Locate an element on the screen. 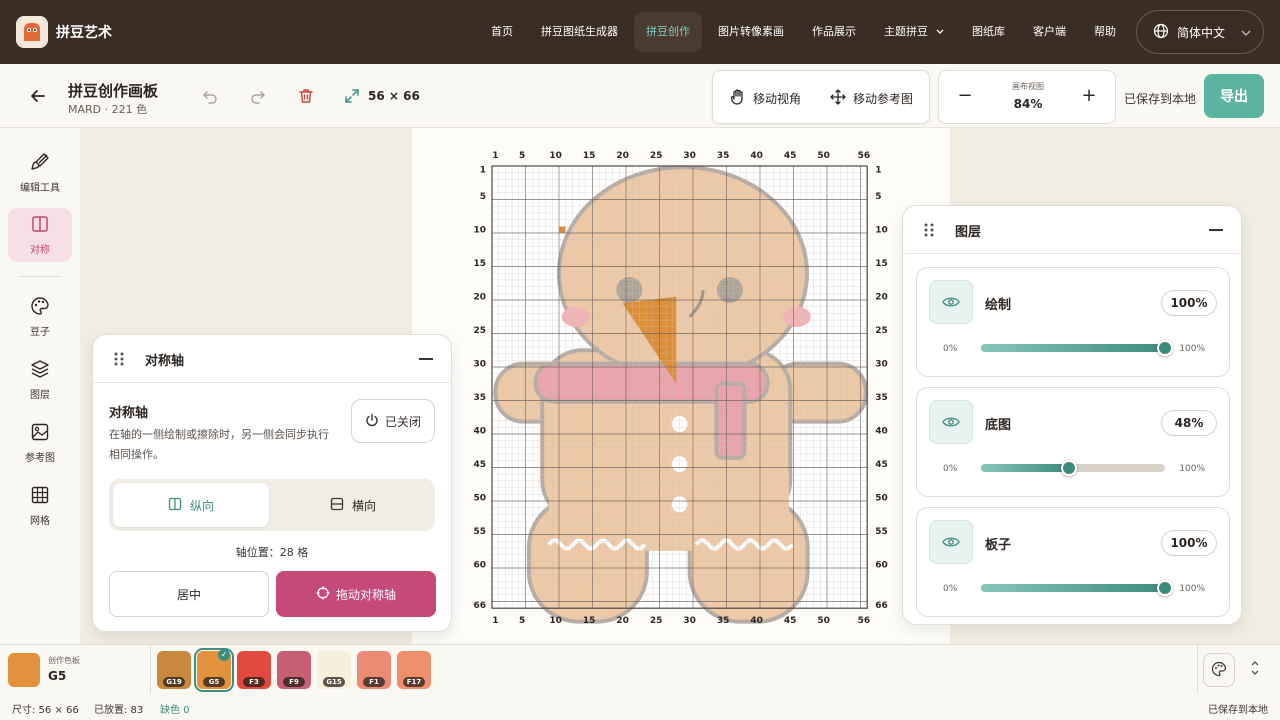 The height and width of the screenshot is (720, 1280). current-color-swatch is located at coordinates (24, 670).